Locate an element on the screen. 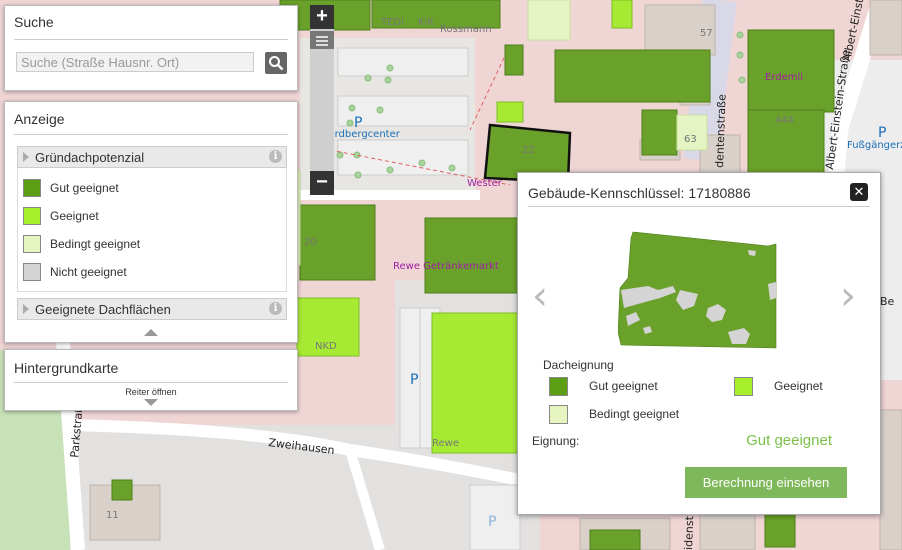  poi-label: Erdemli is located at coordinates (784, 77).